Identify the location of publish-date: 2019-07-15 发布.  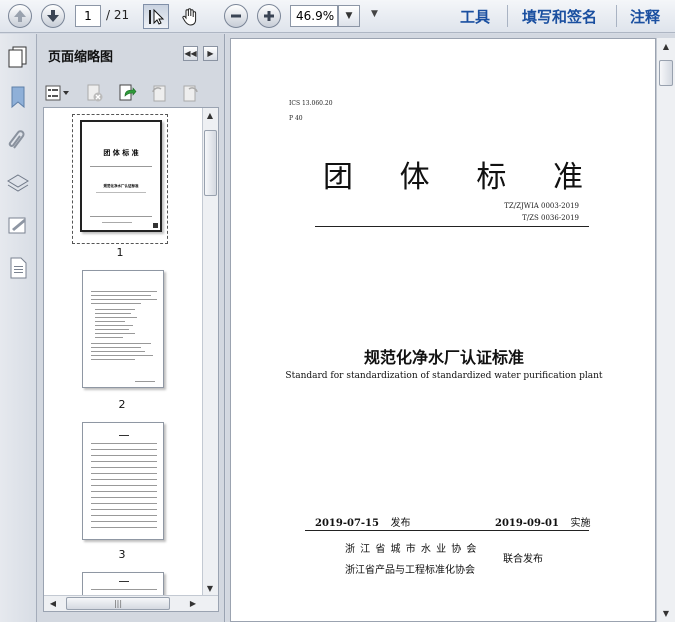
(362, 521).